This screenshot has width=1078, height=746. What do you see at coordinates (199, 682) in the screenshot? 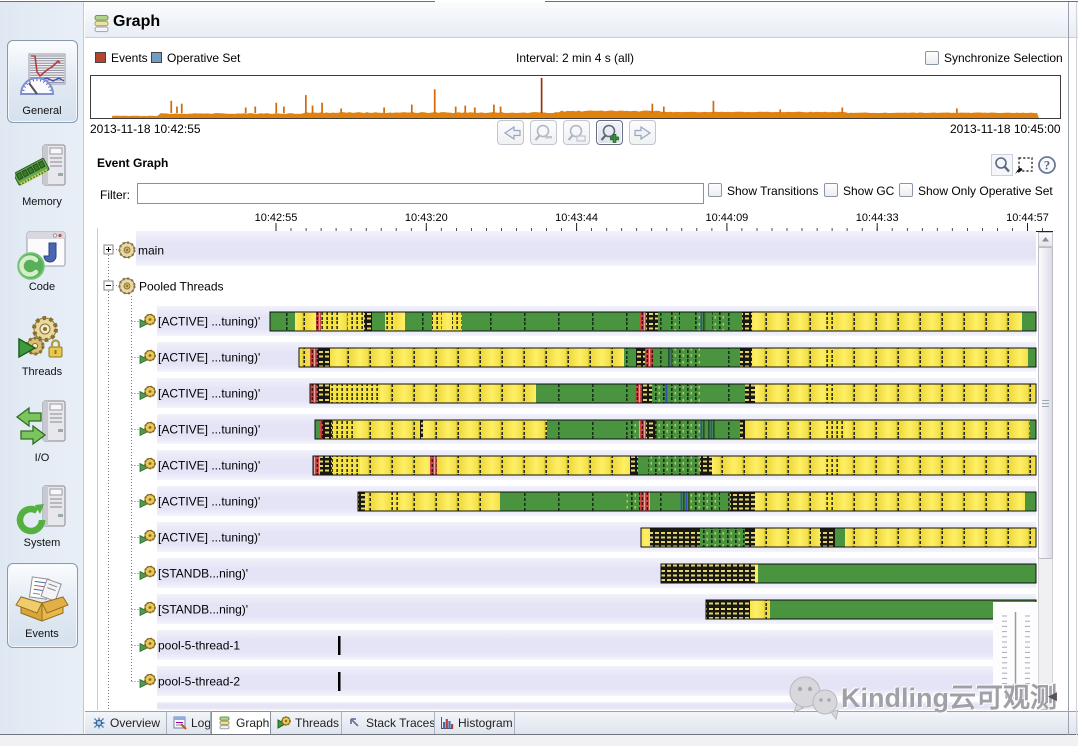
I see `svg-text: pool-5-thread-2` at bounding box center [199, 682].